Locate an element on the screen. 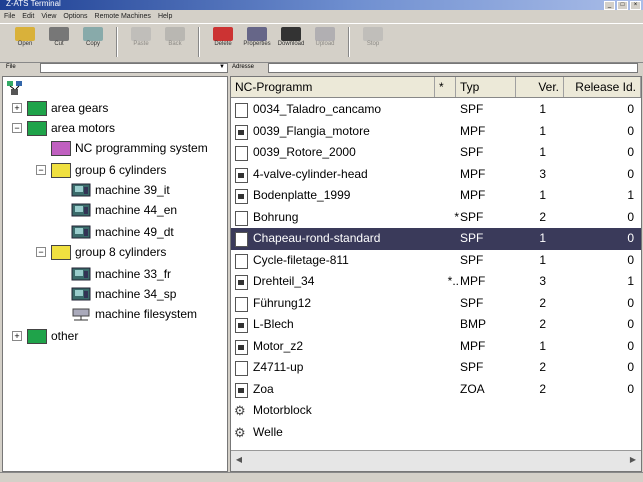 The height and width of the screenshot is (482, 643). table-row: Bodenplatte_1999 MPF 1 1 is located at coordinates (436, 196).